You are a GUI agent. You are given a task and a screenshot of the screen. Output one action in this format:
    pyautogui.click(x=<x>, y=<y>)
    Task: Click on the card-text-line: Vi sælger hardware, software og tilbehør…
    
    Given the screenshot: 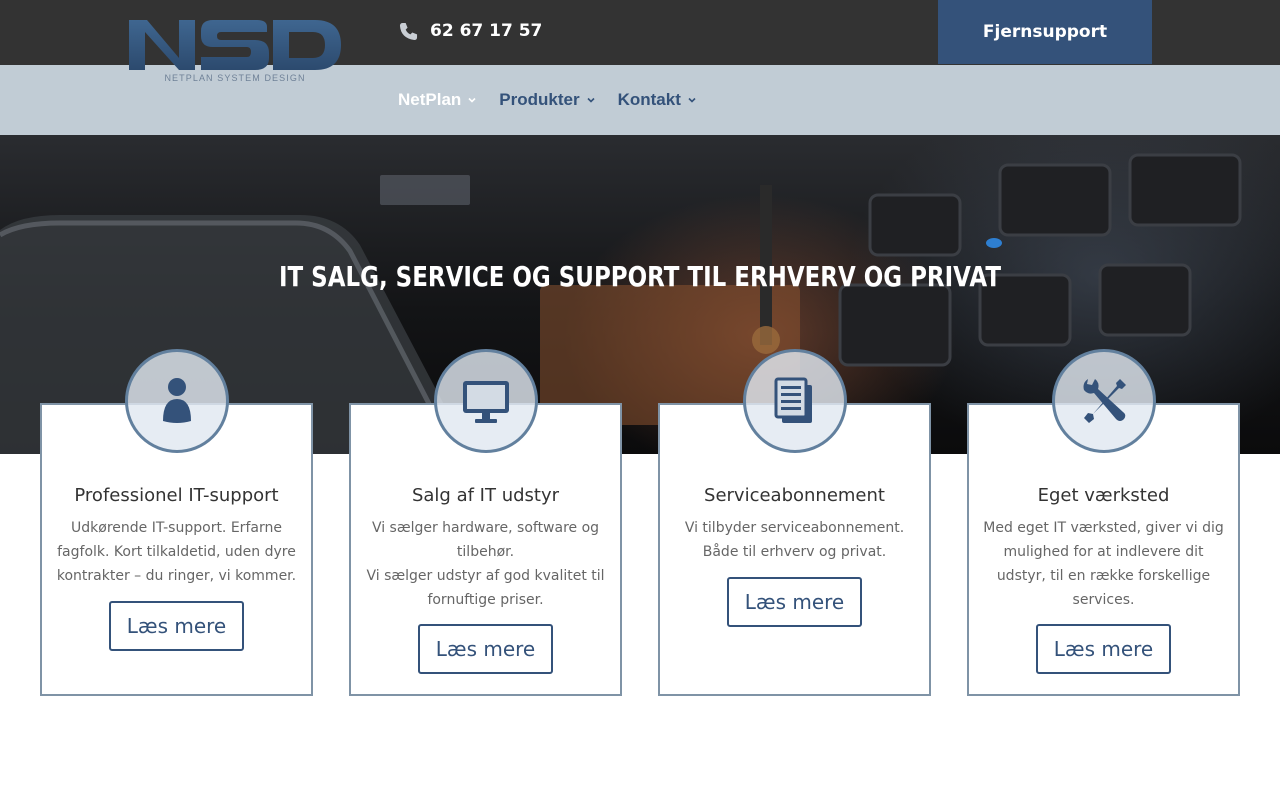 What is the action you would take?
    pyautogui.click(x=485, y=540)
    